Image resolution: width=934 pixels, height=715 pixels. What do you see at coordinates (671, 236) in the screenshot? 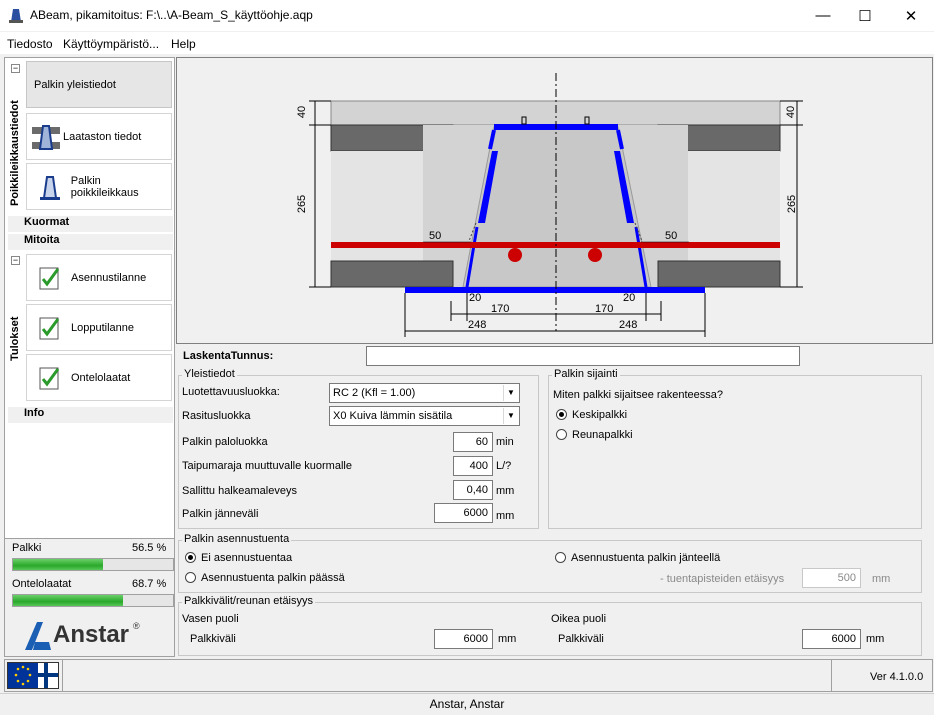
I see `dim-right-50: 50` at bounding box center [671, 236].